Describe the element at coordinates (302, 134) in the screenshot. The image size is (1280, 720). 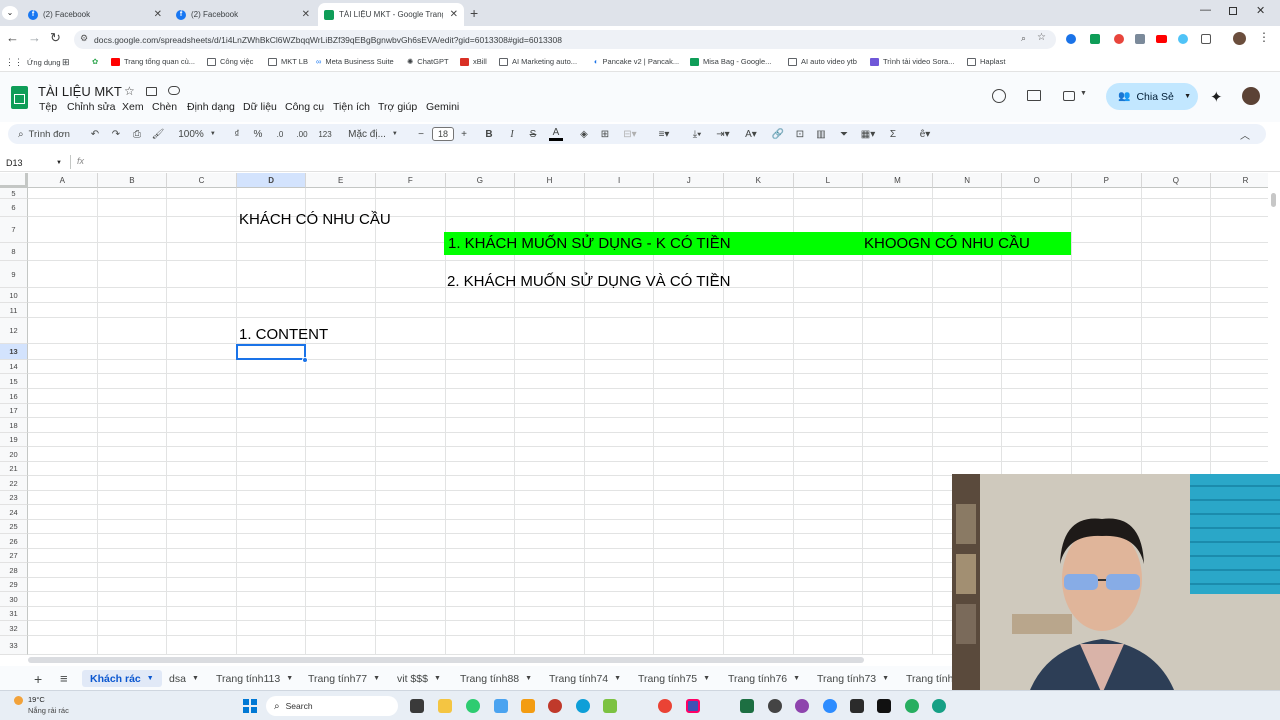
I see `increase-decimal-button: .00` at that location.